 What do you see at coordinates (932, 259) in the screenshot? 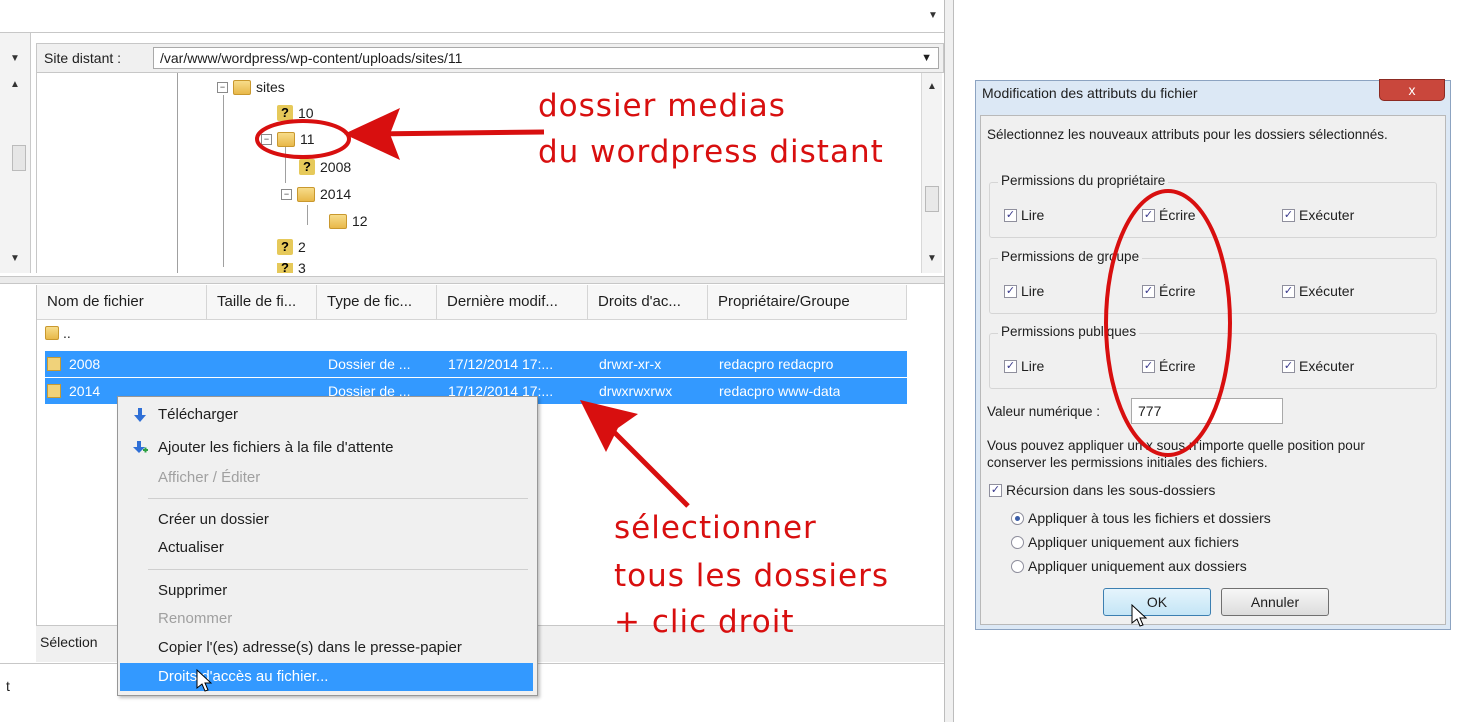
I see `scroll-down-icon: ▼` at bounding box center [932, 259].